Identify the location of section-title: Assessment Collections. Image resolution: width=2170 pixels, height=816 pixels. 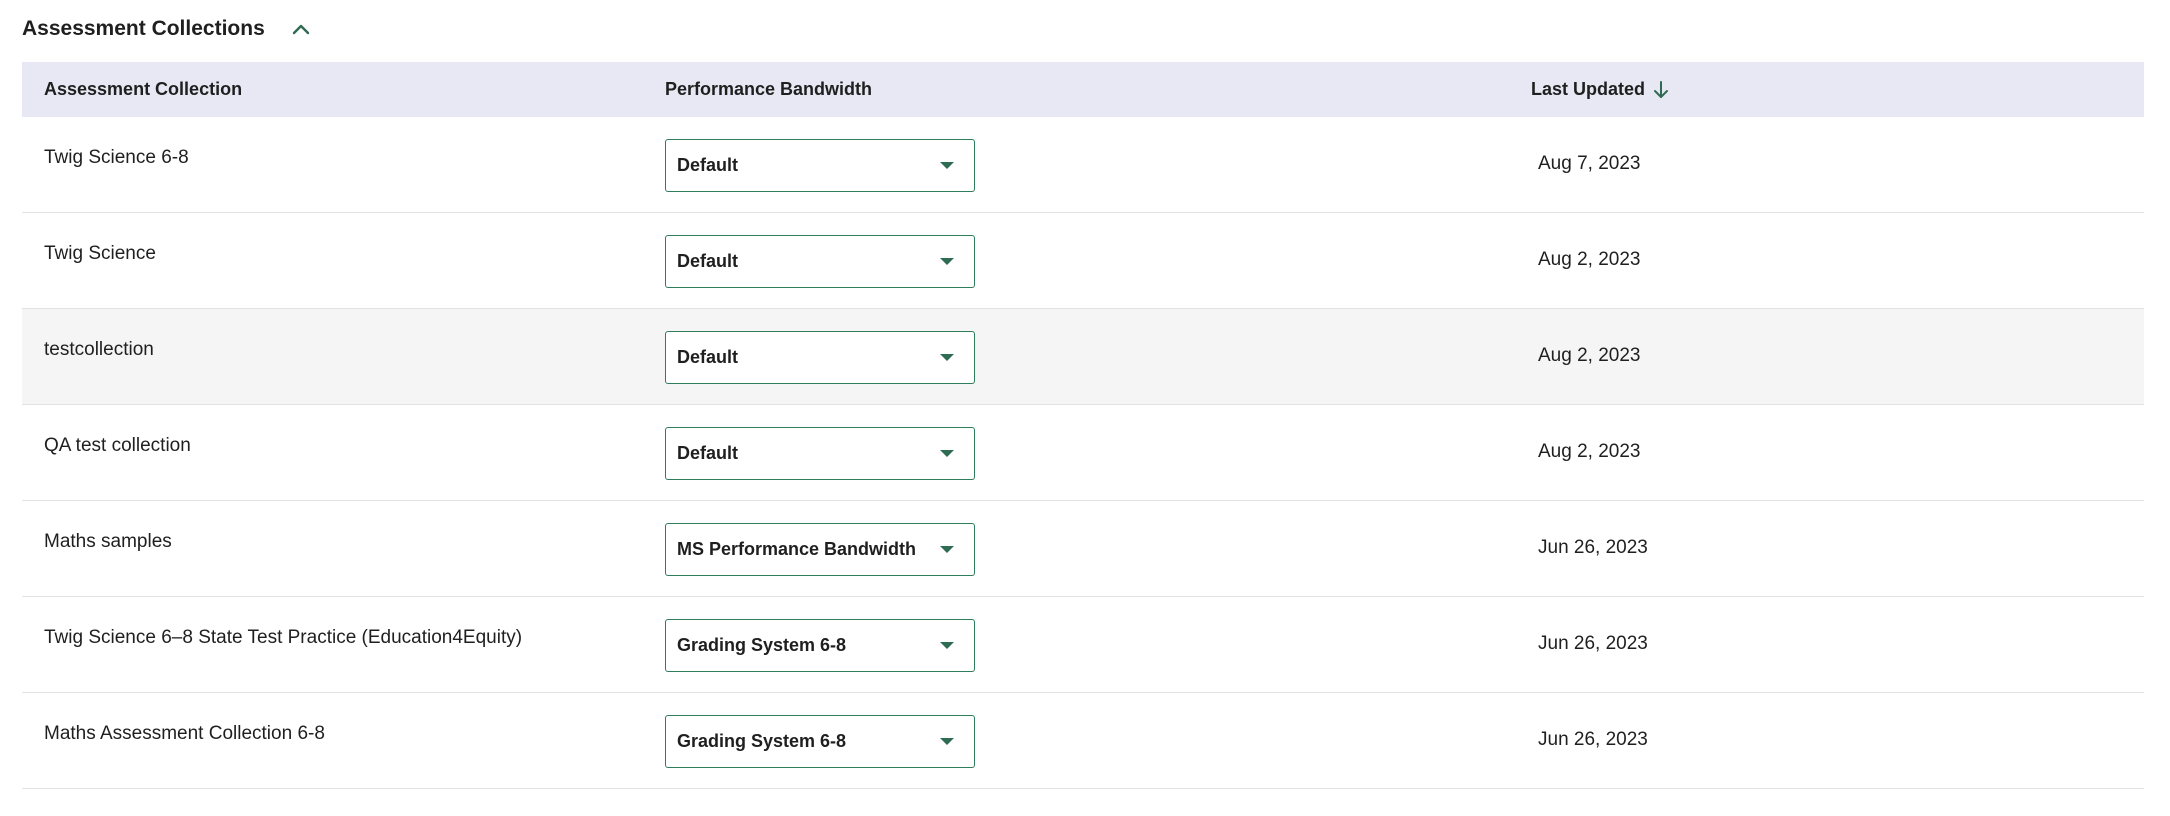
(143, 28).